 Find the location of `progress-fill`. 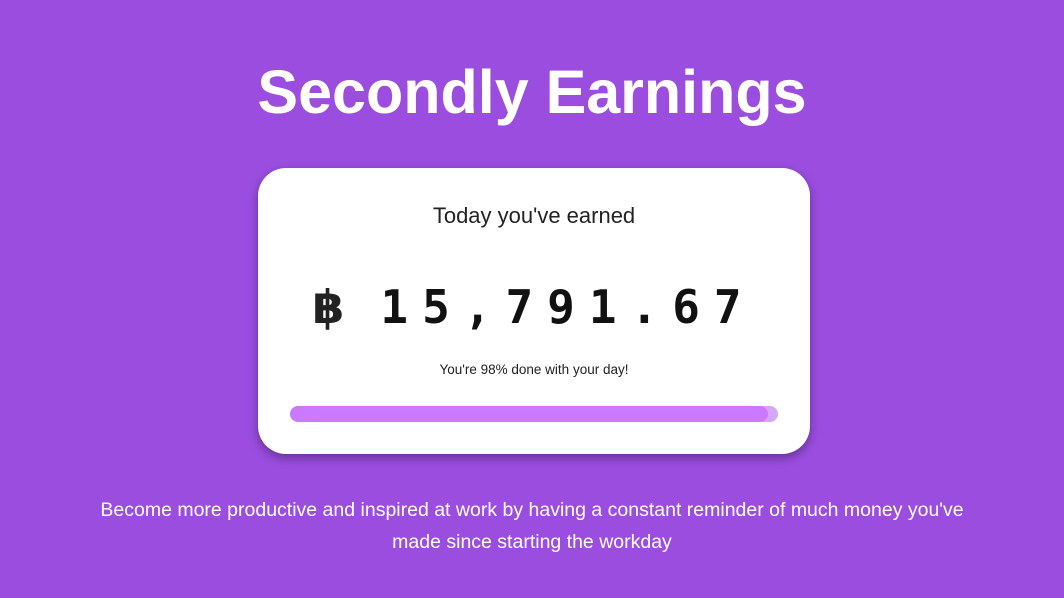

progress-fill is located at coordinates (529, 414).